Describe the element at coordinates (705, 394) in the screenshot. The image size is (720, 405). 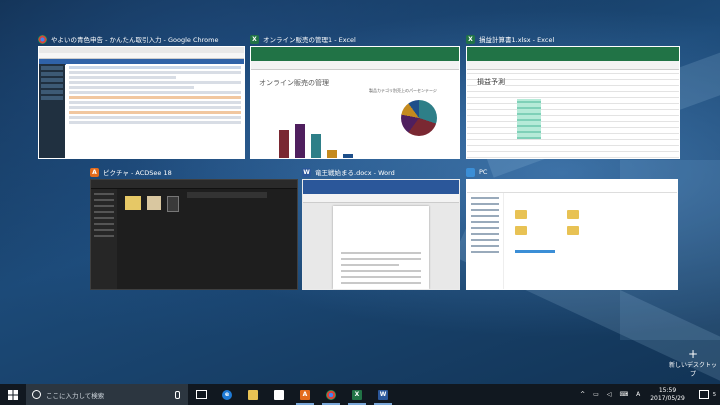
I see `notification-icon: 5` at that location.